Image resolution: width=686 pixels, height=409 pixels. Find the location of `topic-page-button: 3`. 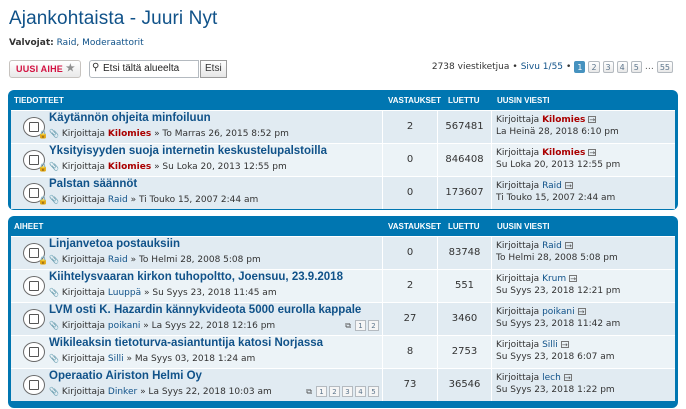

topic-page-button: 3 is located at coordinates (347, 391).